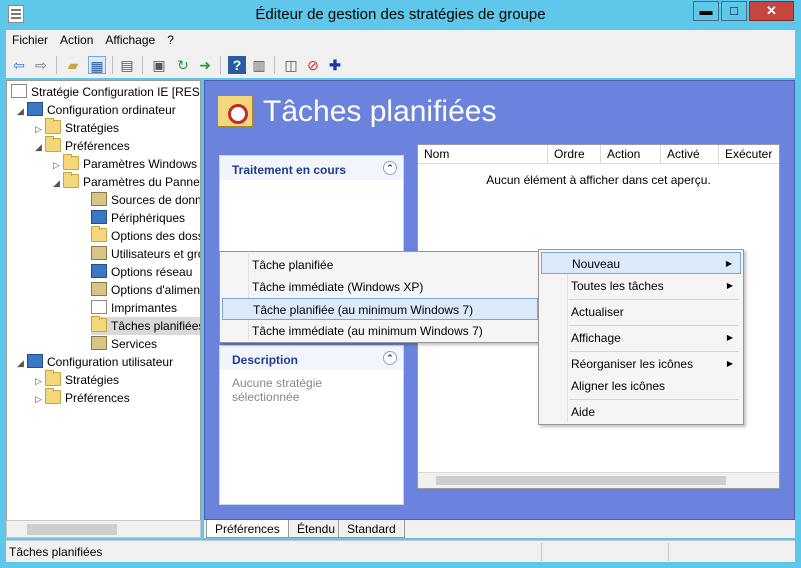 The height and width of the screenshot is (568, 801). Describe the element at coordinates (145, 254) in the screenshot. I see `tree-users-groups: Utilisateurs et gro` at that location.